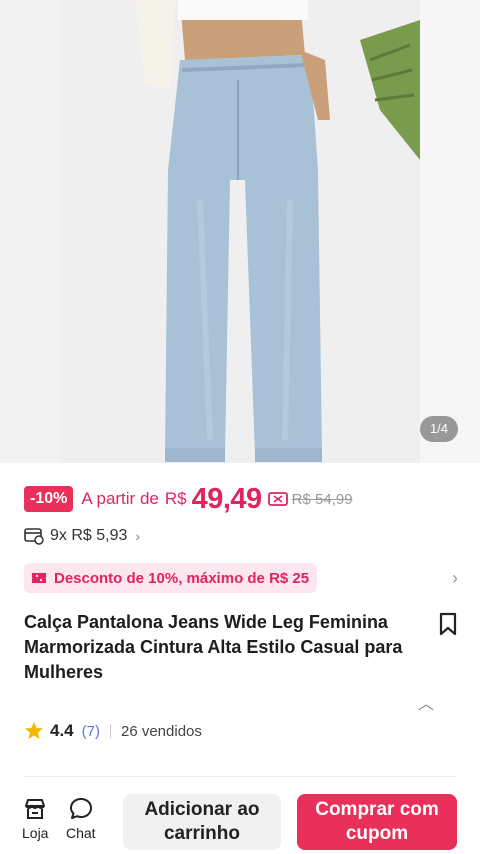 Image resolution: width=480 pixels, height=854 pixels. Describe the element at coordinates (39, 578) in the screenshot. I see `promo-icon` at that location.